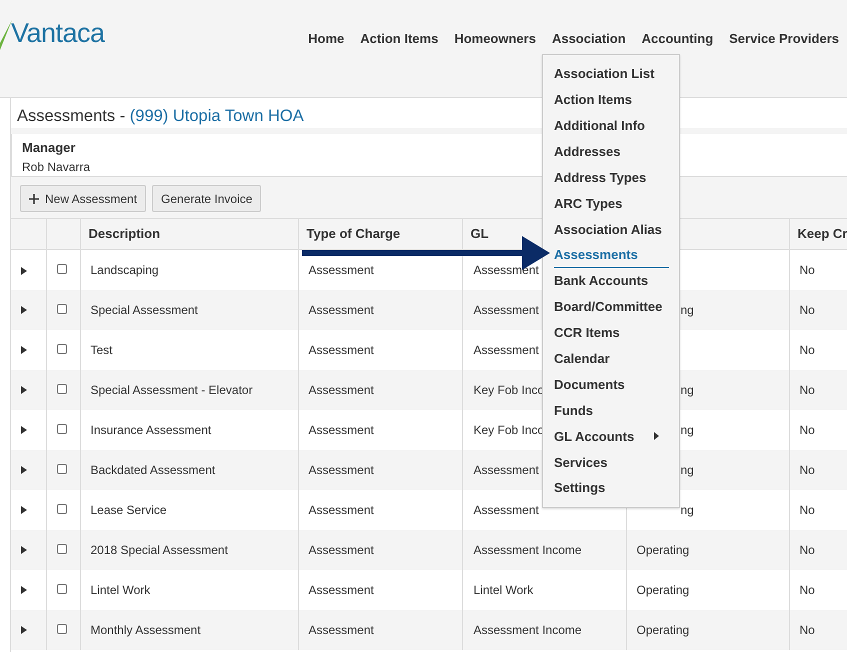 The height and width of the screenshot is (652, 847). Describe the element at coordinates (171, 389) in the screenshot. I see `table-cell: Special Assessment - Elevator` at that location.